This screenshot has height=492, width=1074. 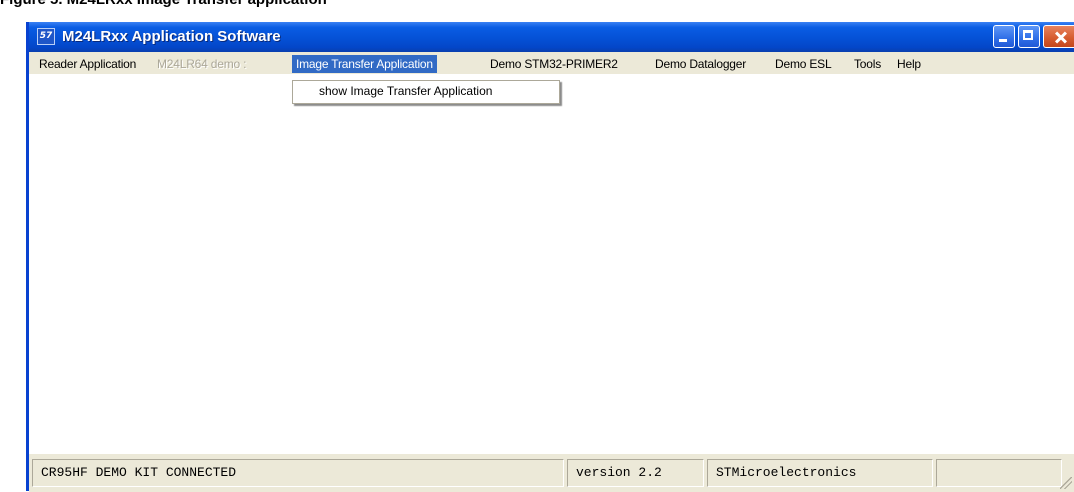 What do you see at coordinates (46, 36) in the screenshot?
I see `app-logo-icon: 57` at bounding box center [46, 36].